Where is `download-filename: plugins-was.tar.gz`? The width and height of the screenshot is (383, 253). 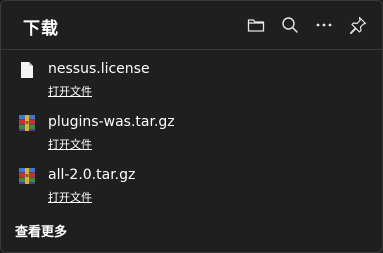 download-filename: plugins-was.tar.gz is located at coordinates (111, 122).